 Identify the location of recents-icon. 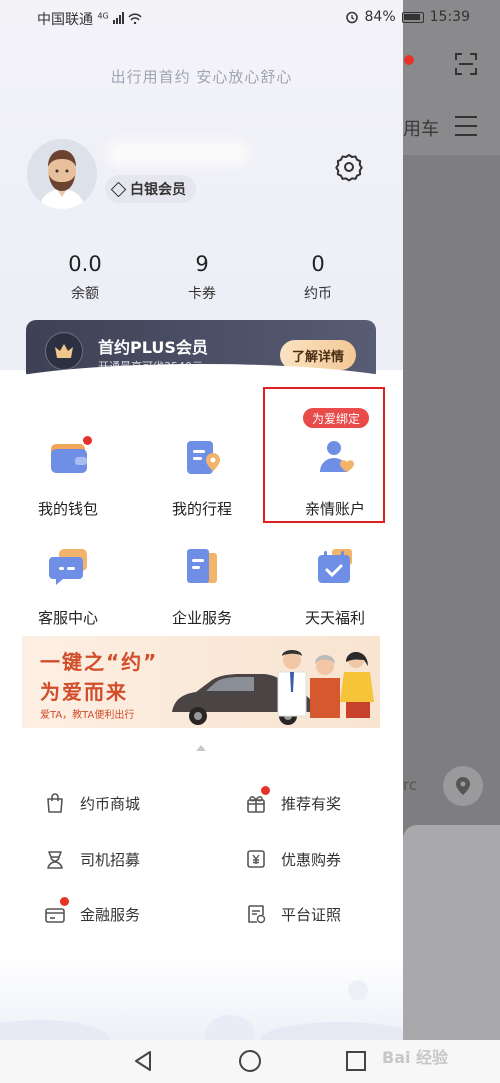
(356, 1061).